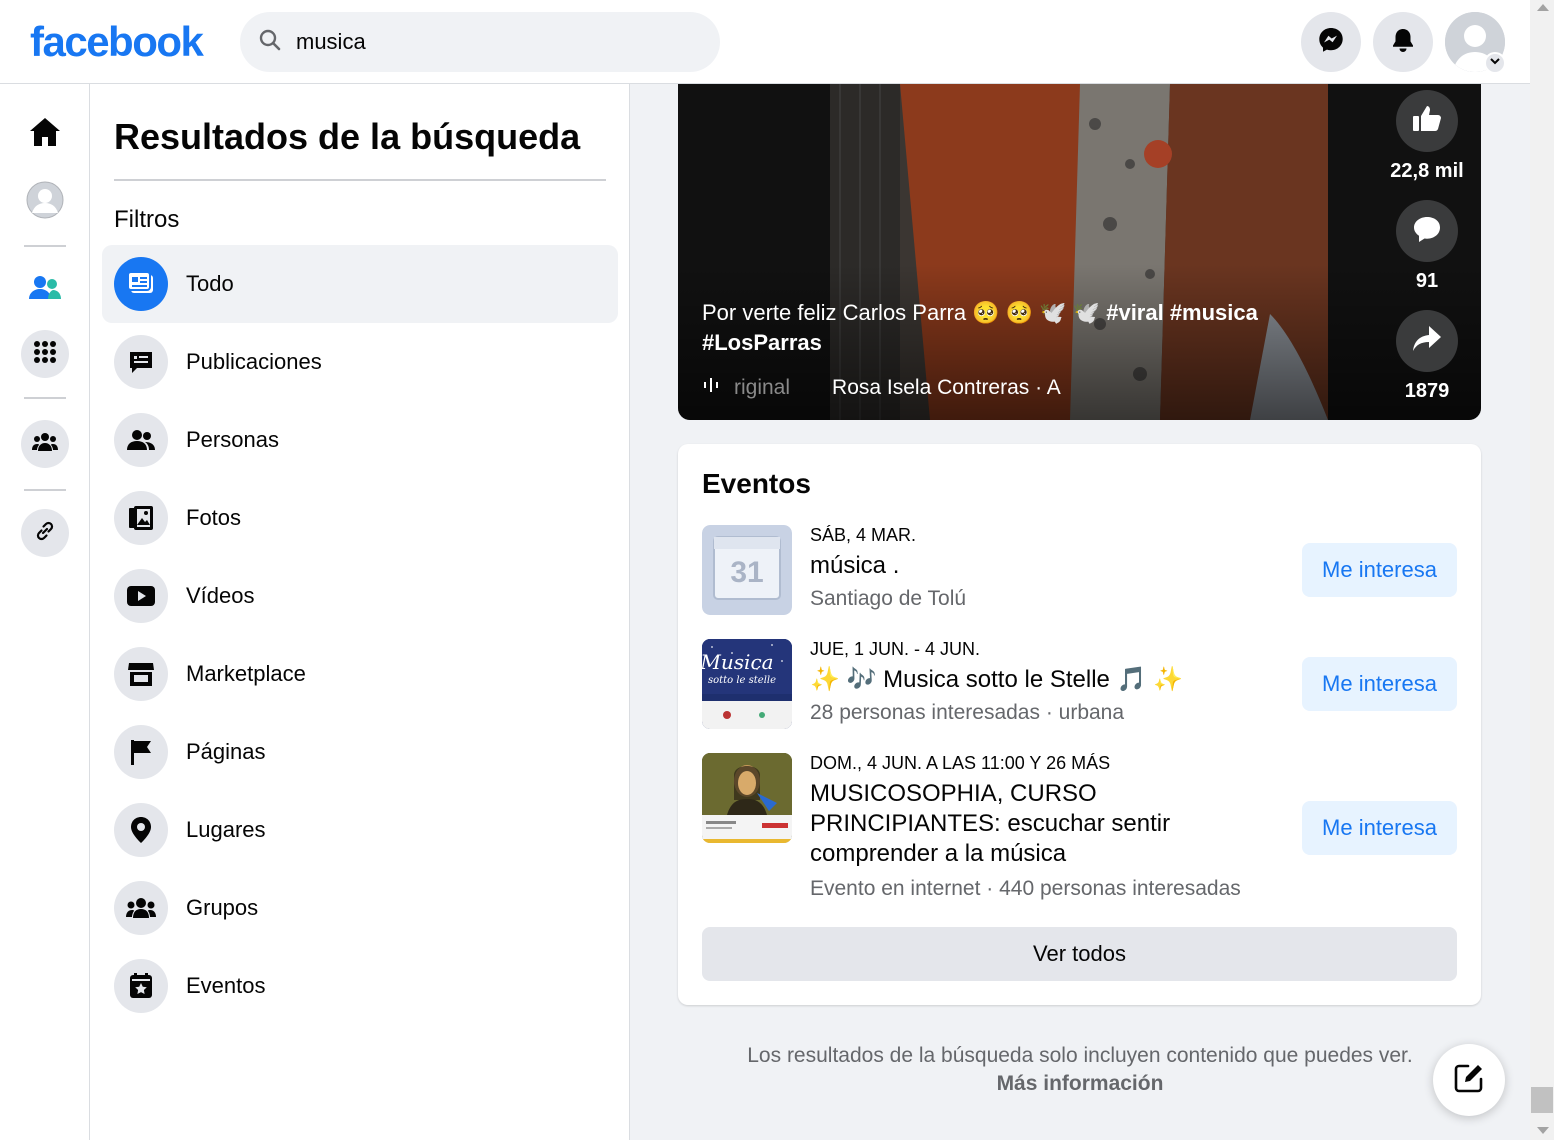  What do you see at coordinates (1542, 570) in the screenshot?
I see `page-scrollbar` at bounding box center [1542, 570].